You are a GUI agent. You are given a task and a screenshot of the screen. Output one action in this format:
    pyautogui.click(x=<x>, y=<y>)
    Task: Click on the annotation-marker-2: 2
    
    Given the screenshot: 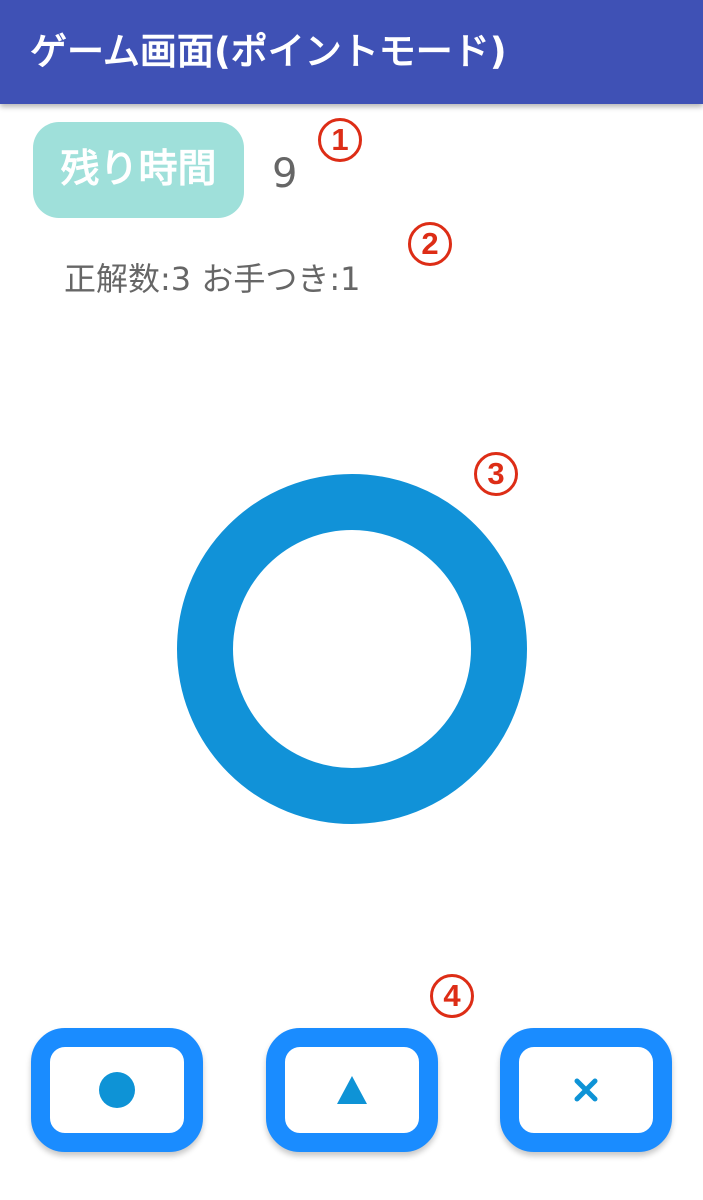 What is the action you would take?
    pyautogui.click(x=430, y=244)
    